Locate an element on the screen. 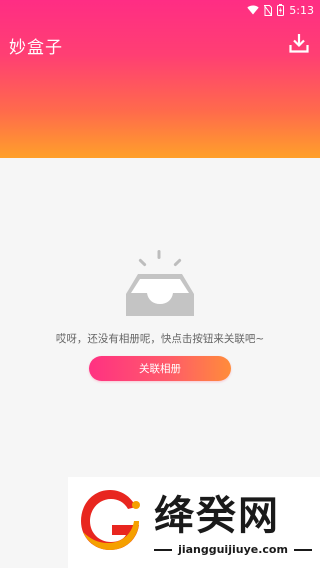  status-time: 5:13 is located at coordinates (301, 10).